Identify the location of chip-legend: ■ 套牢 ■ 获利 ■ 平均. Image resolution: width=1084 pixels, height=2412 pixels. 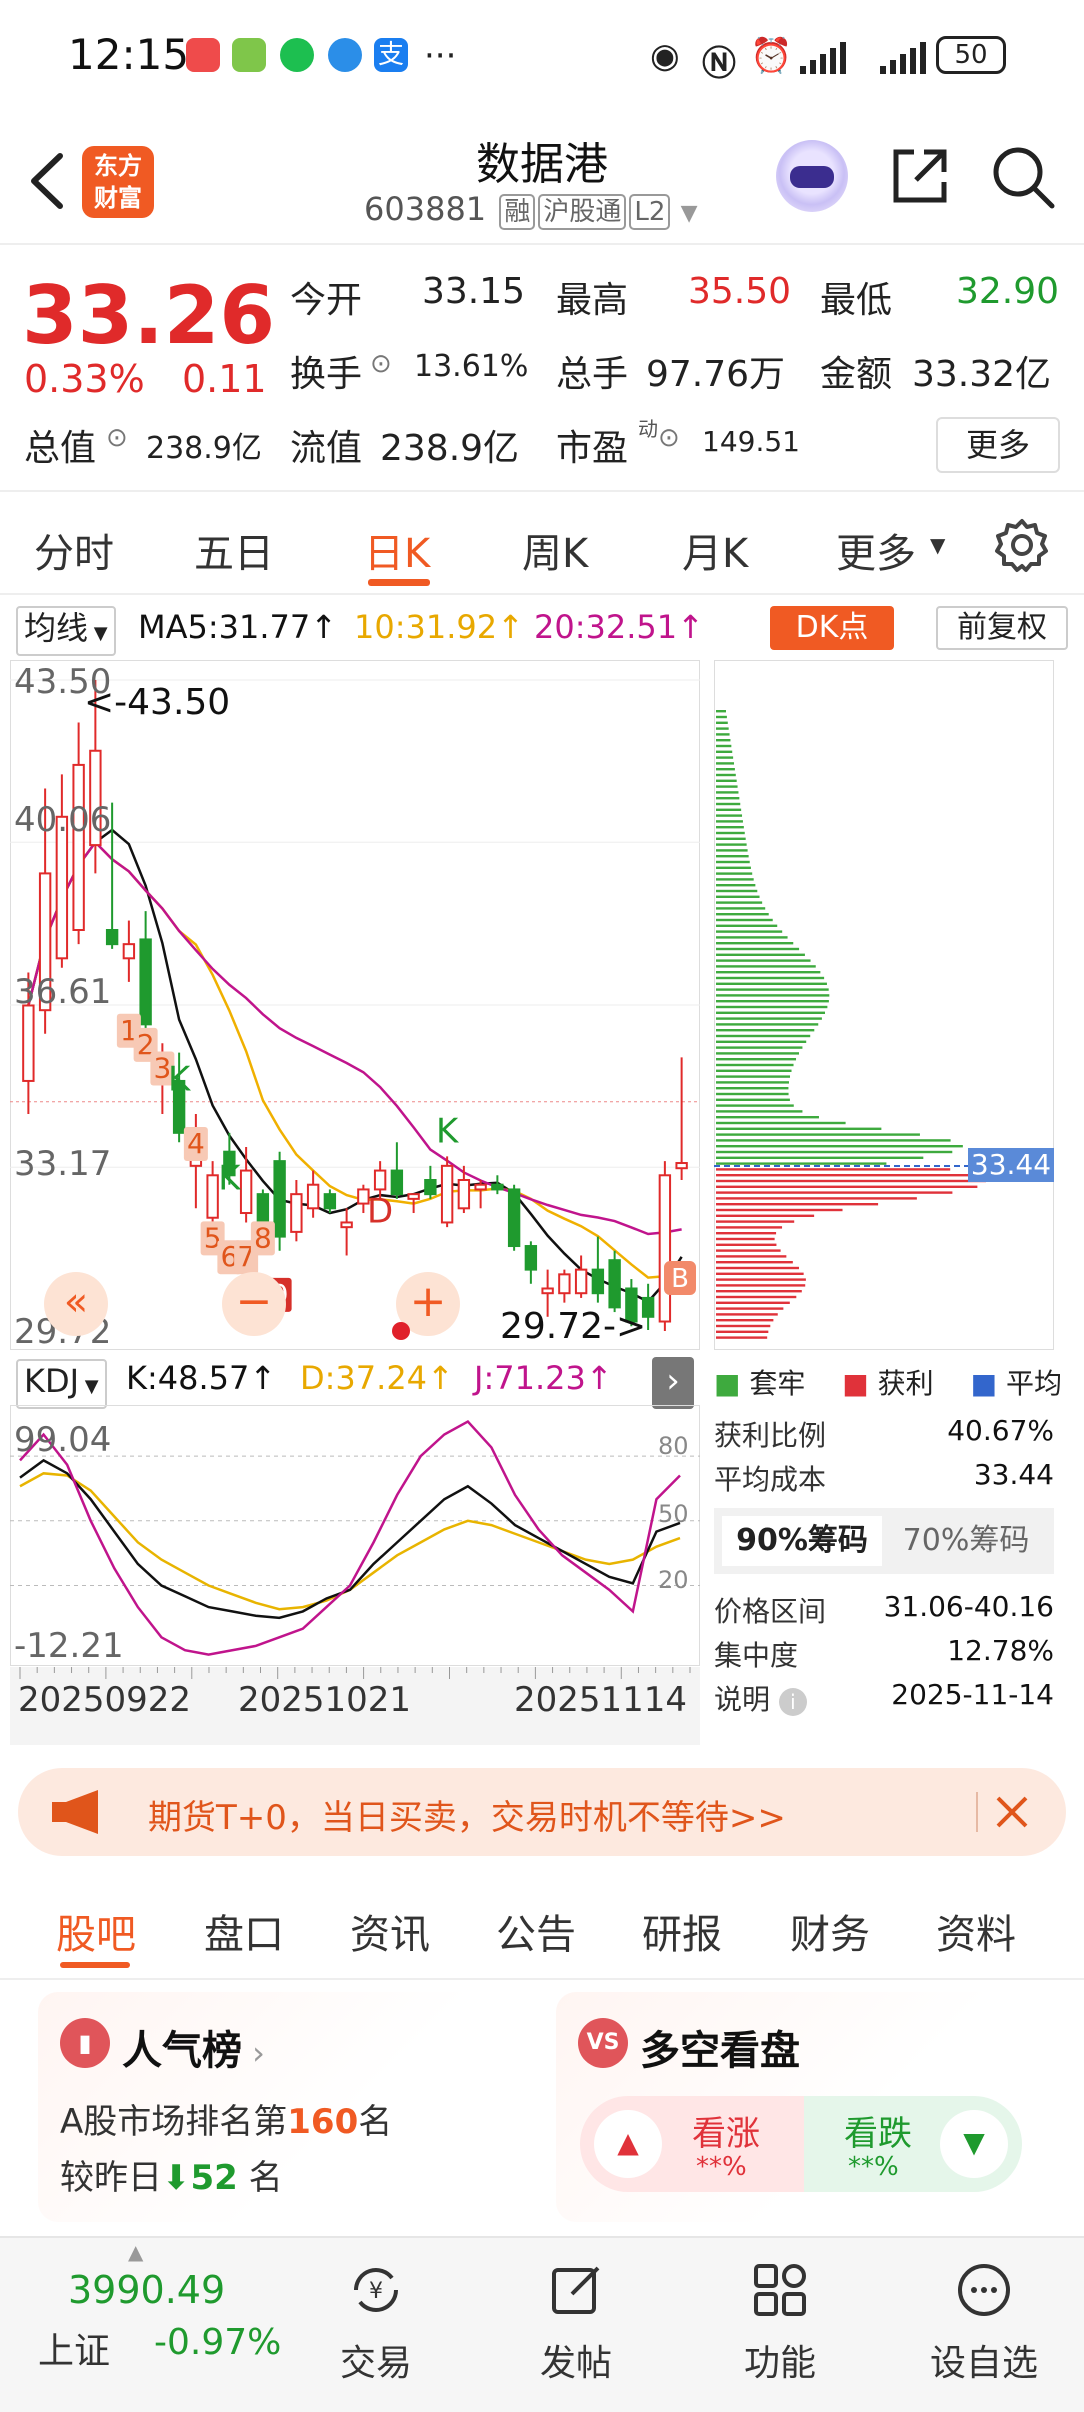
(888, 1382).